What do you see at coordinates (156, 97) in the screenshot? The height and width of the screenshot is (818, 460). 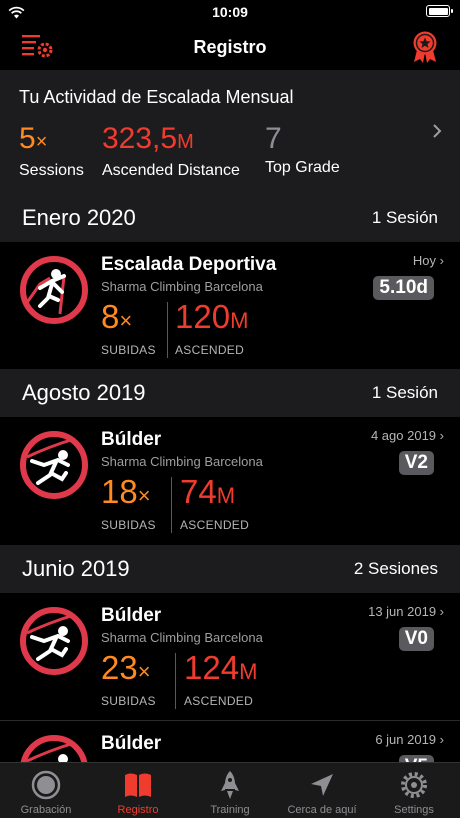 I see `summary-title: Tu Actividad de Escalada Mensual` at bounding box center [156, 97].